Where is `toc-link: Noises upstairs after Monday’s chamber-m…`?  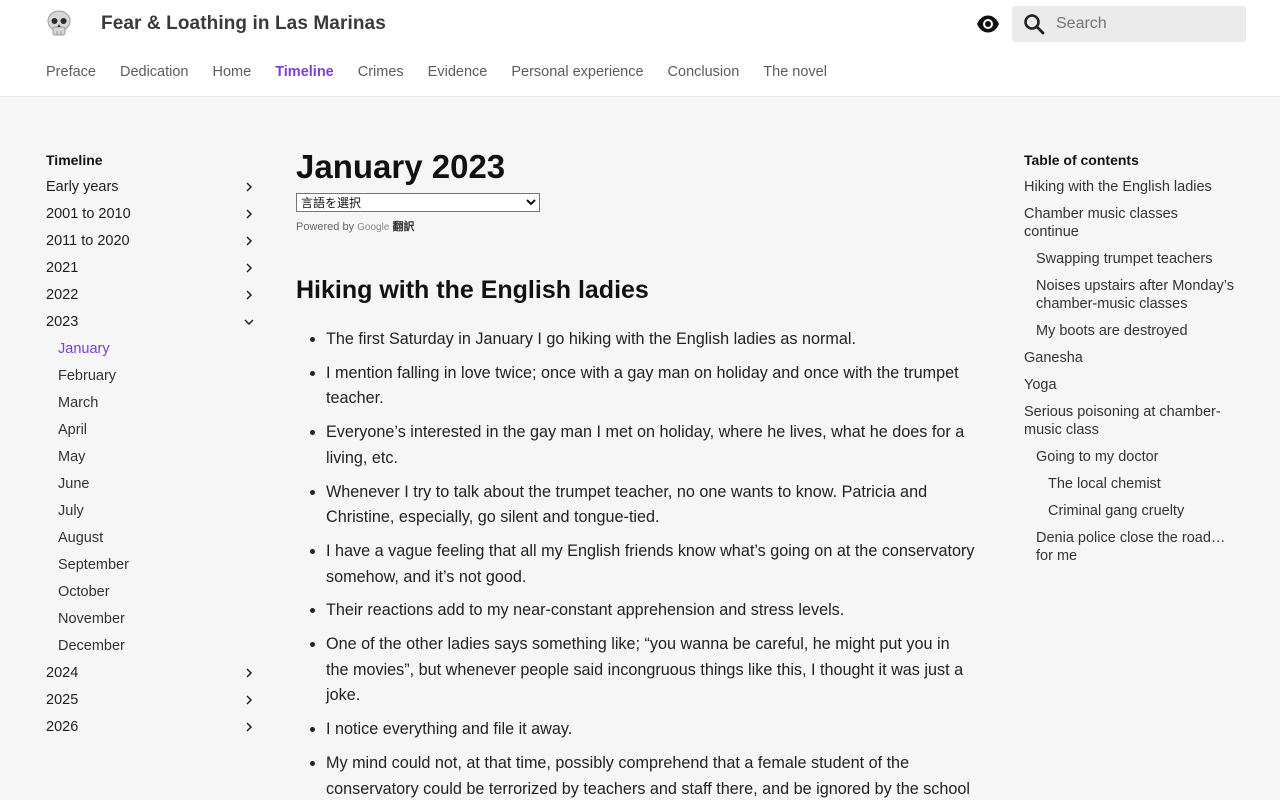
toc-link: Noises upstairs after Monday’s chamber-m… is located at coordinates (1129, 295).